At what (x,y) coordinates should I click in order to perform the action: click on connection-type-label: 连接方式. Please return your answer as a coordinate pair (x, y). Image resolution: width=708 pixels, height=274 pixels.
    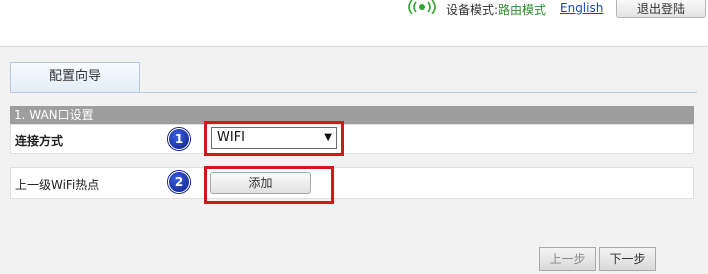
    Looking at the image, I should click on (39, 141).